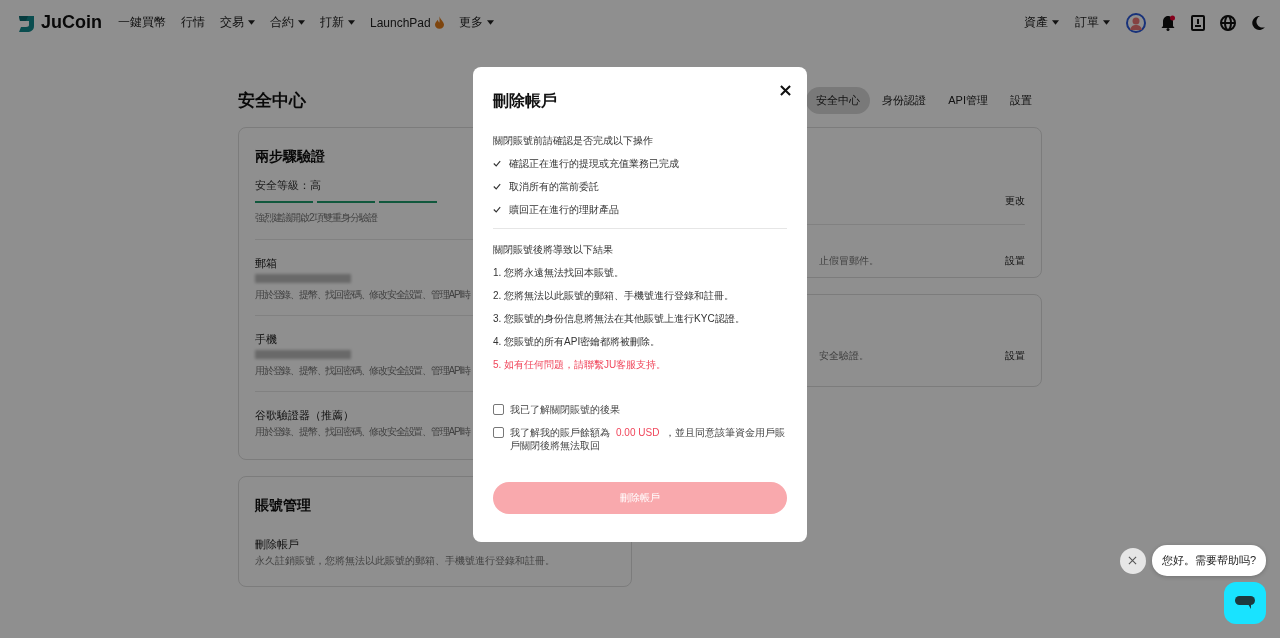  What do you see at coordinates (405, 561) in the screenshot?
I see `row-description: 永久註銷賬號，您將無法以此賬號的郵箱、手機號進行登錄和註冊。` at bounding box center [405, 561].